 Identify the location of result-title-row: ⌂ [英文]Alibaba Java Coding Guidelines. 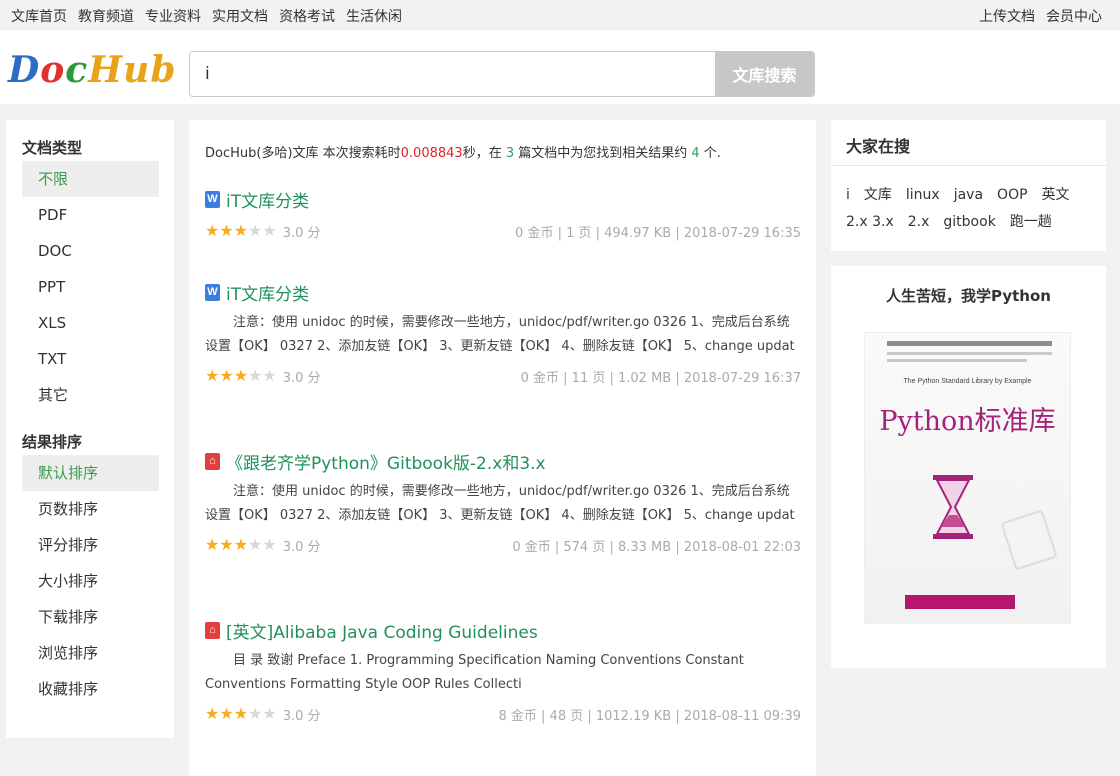
(503, 630).